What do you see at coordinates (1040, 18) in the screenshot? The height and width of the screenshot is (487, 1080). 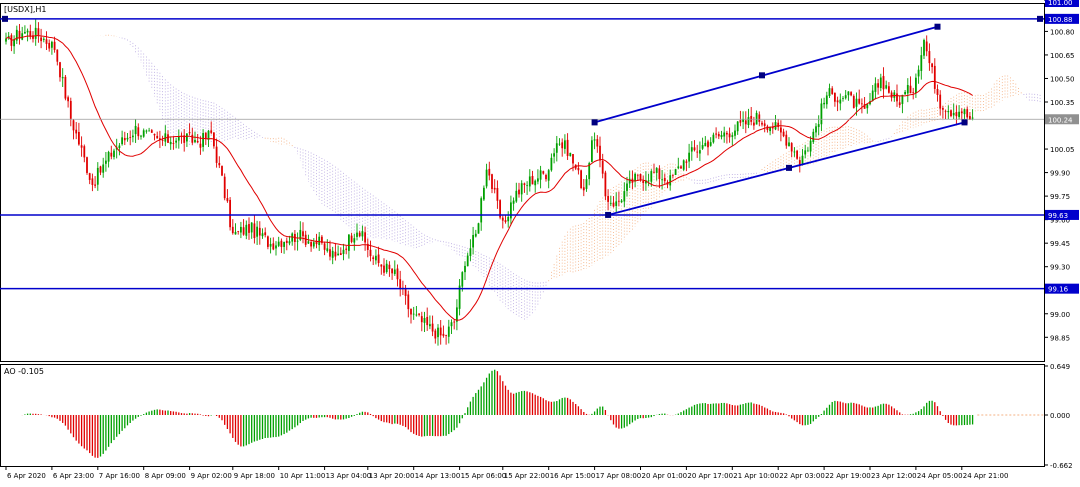 I see `level-handle-right` at bounding box center [1040, 18].